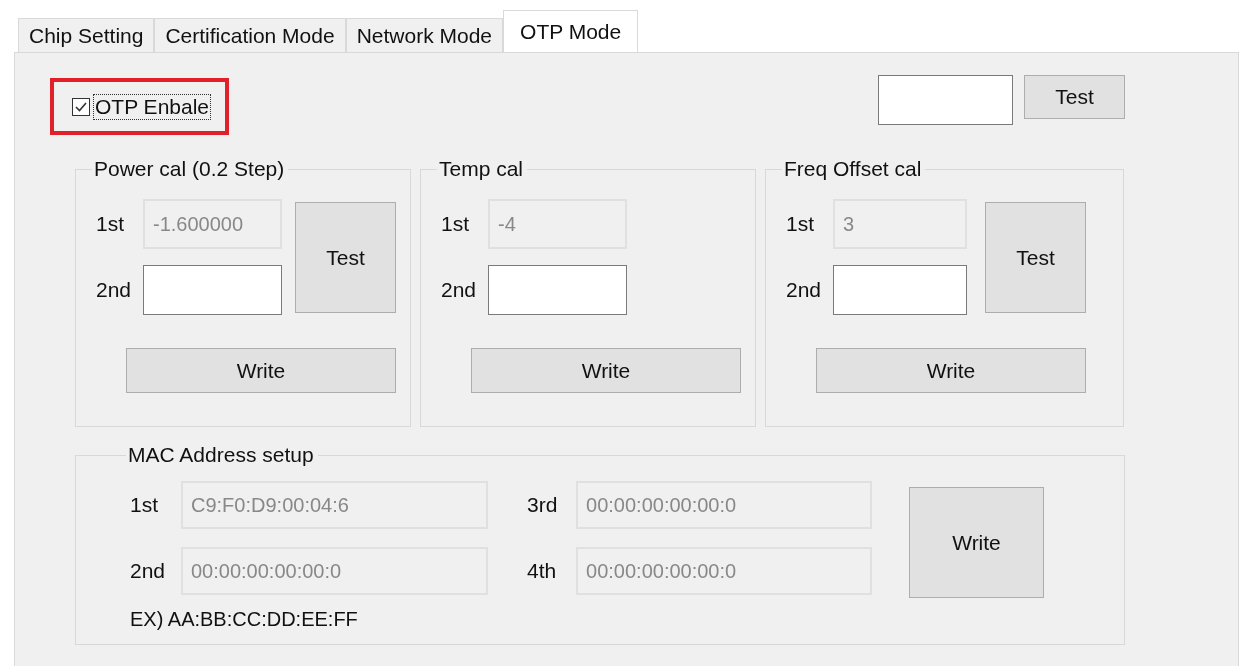 The width and height of the screenshot is (1239, 666). What do you see at coordinates (152, 106) in the screenshot?
I see `checkbox-label: OTP Enbale` at bounding box center [152, 106].